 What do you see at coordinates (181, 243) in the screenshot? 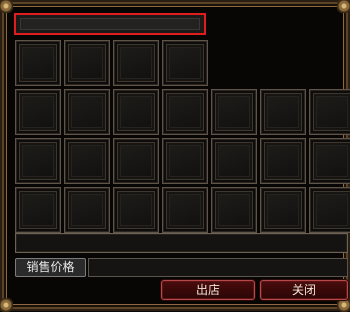
I see `info-bar` at bounding box center [181, 243].